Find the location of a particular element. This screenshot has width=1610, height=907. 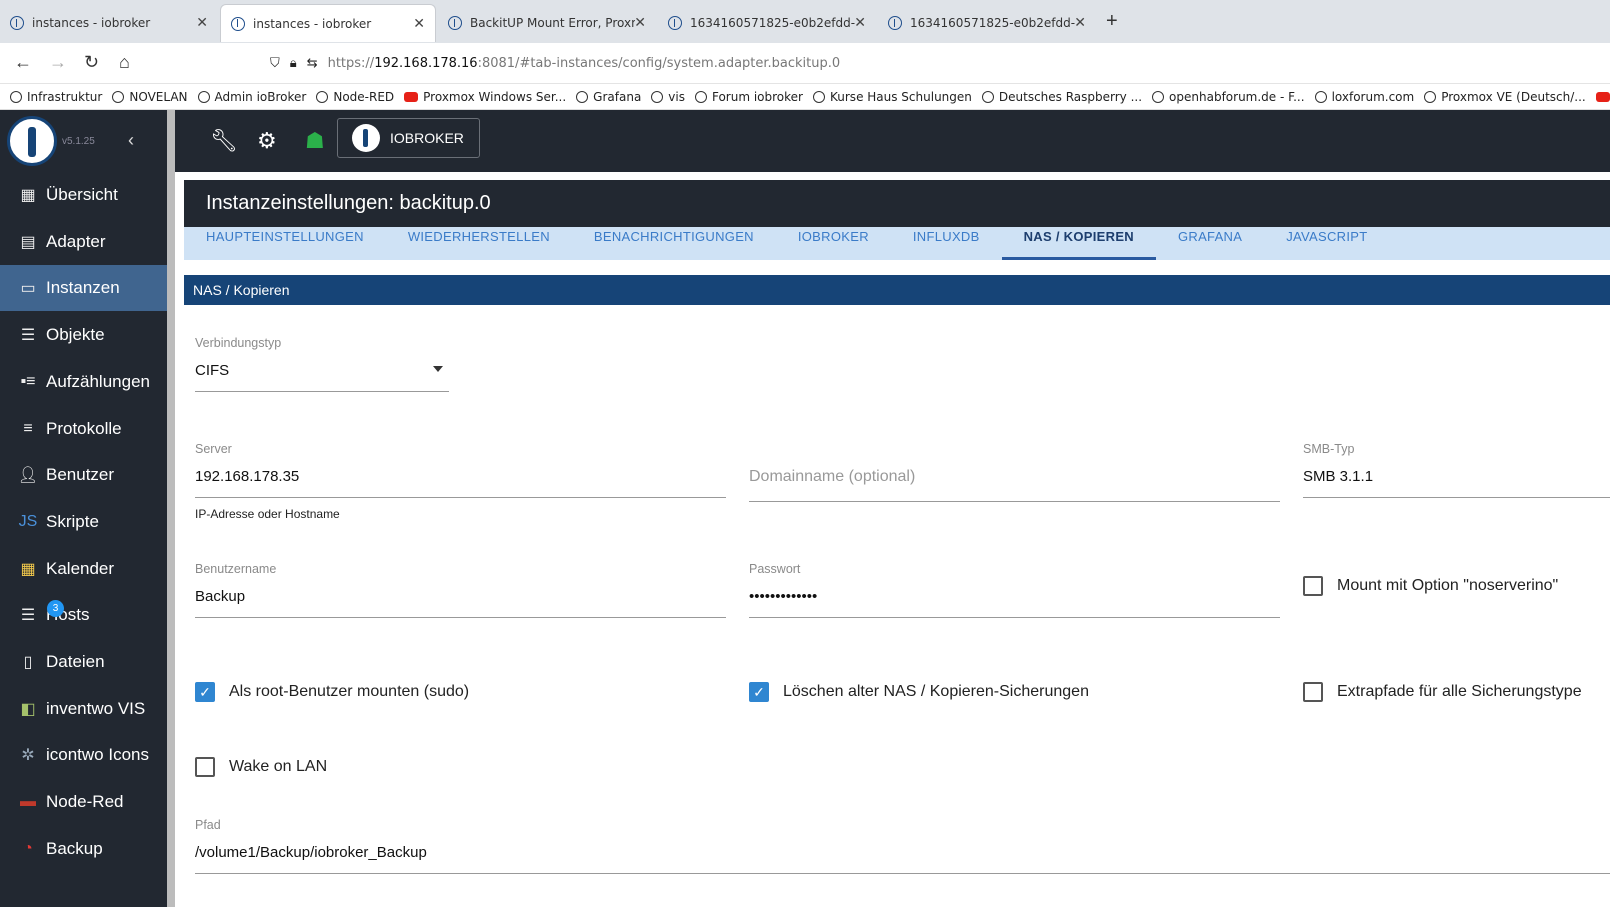

bookmark-item: YouTube is located at coordinates (1602, 97).